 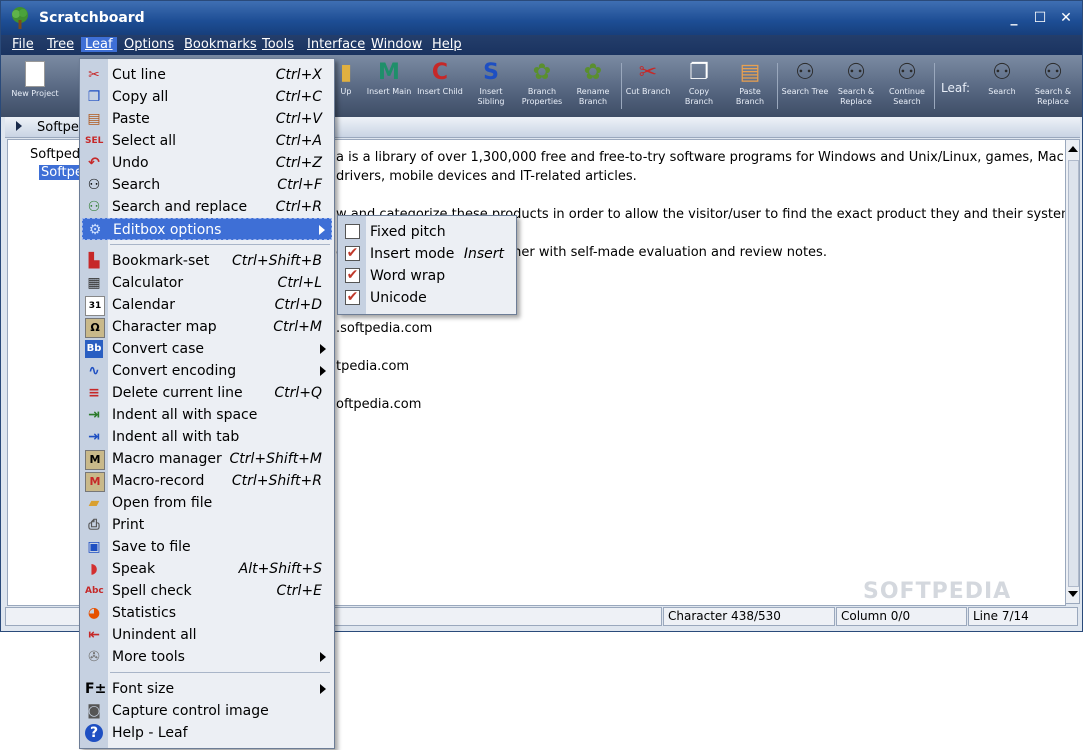 What do you see at coordinates (1073, 149) in the screenshot?
I see `scroll-up-icon` at bounding box center [1073, 149].